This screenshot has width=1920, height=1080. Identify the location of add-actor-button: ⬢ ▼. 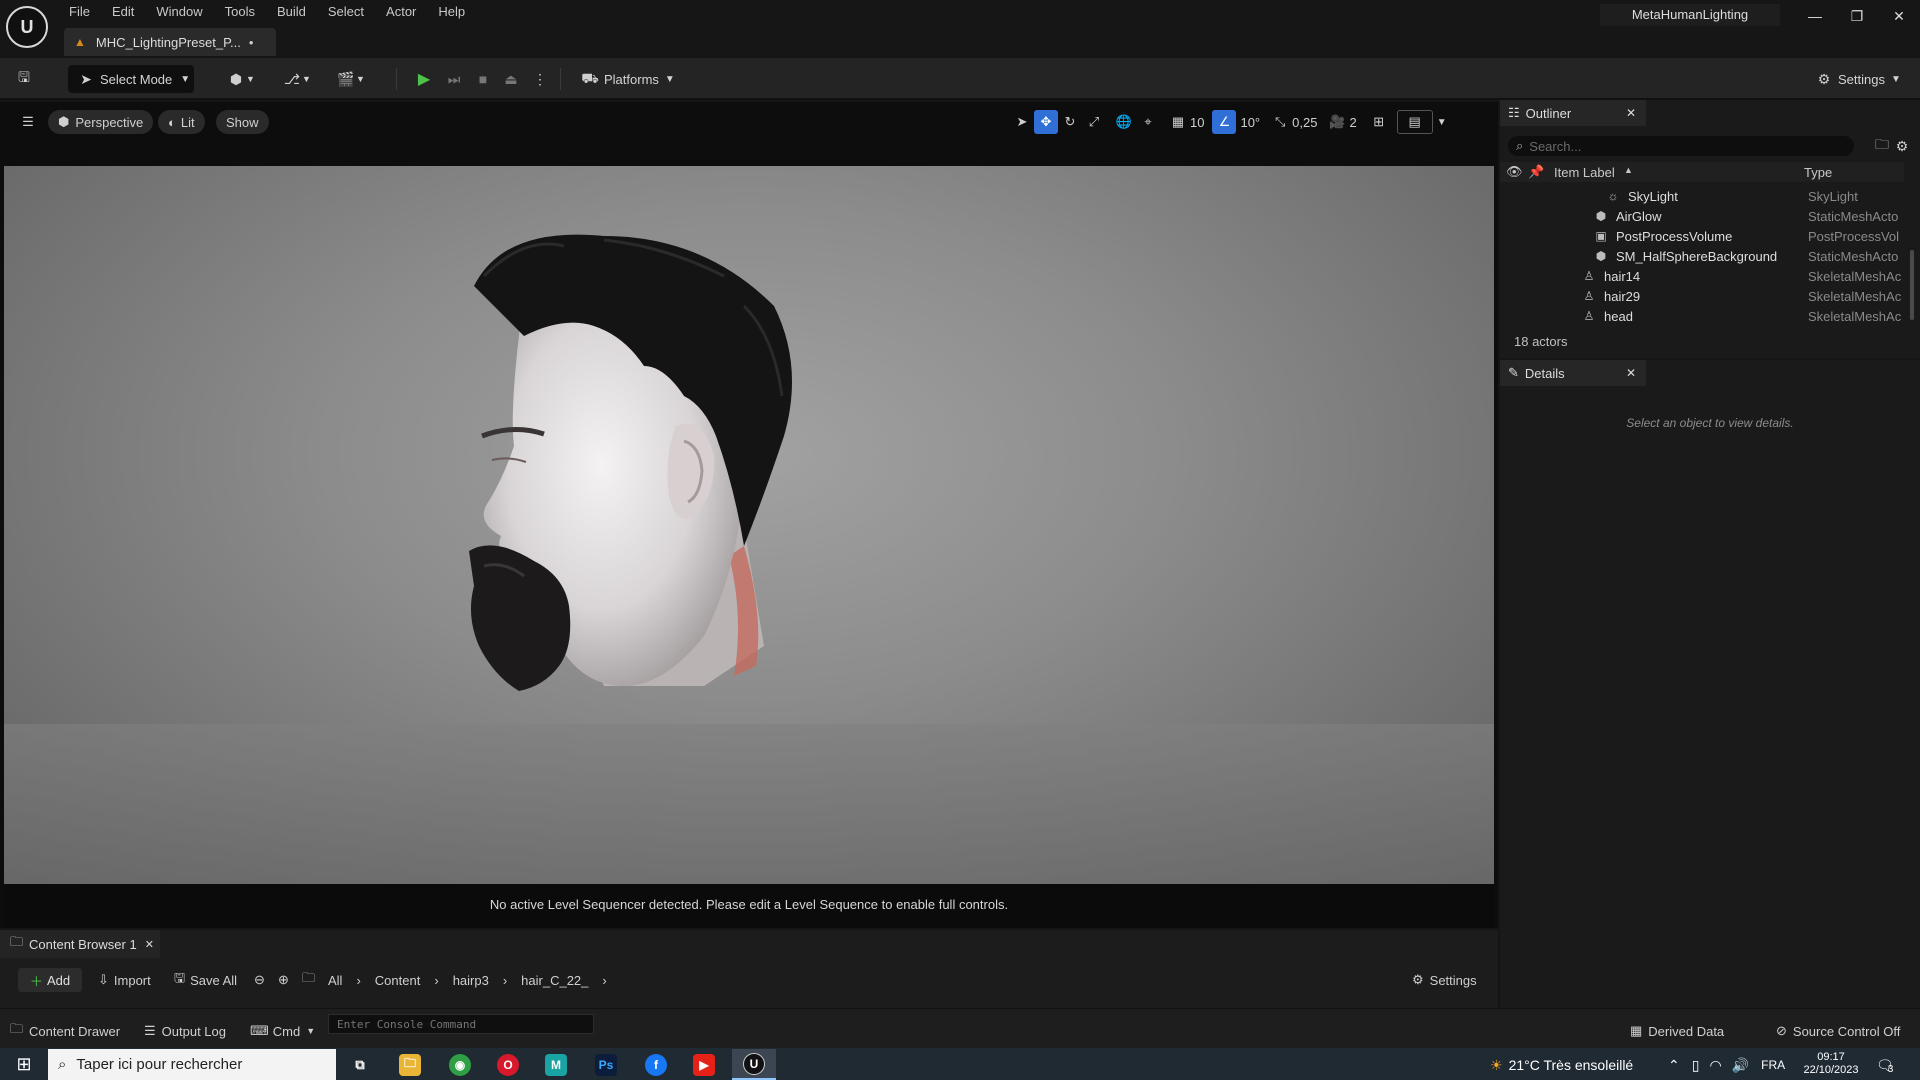
(240, 79).